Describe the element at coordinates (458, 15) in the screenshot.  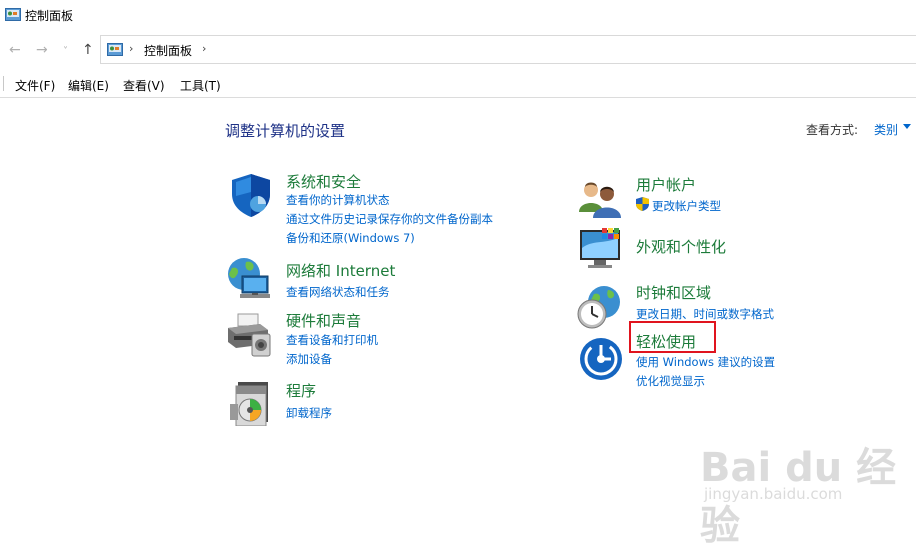
I see `title-bar: 控制面板` at that location.